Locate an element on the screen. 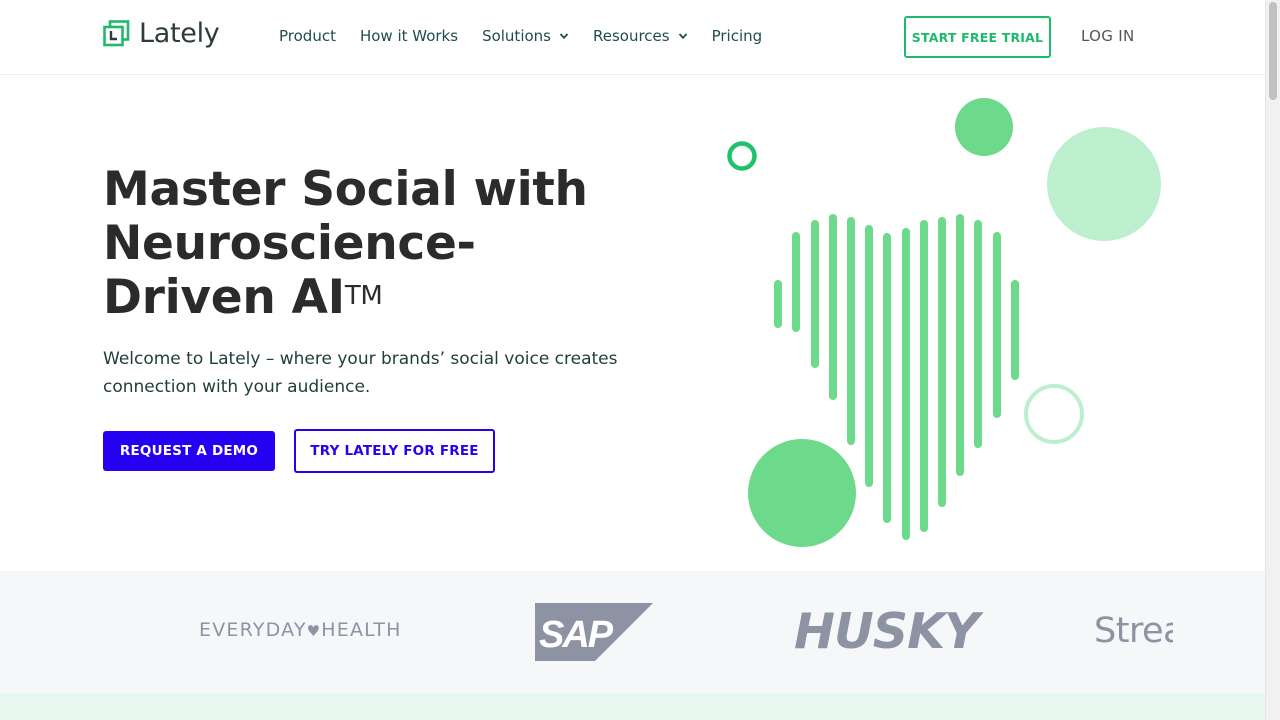 The image size is (1280, 720). try-free-button: TRY LATELY FOR FREE is located at coordinates (394, 451).